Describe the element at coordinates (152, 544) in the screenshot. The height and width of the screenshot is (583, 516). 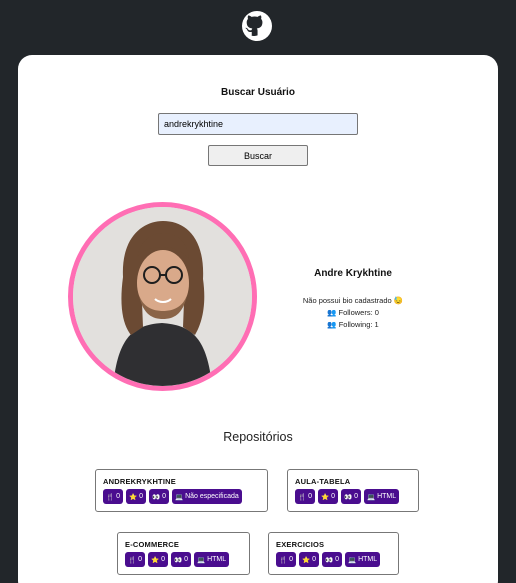
I see `repo-name: E-COMMERCE` at that location.